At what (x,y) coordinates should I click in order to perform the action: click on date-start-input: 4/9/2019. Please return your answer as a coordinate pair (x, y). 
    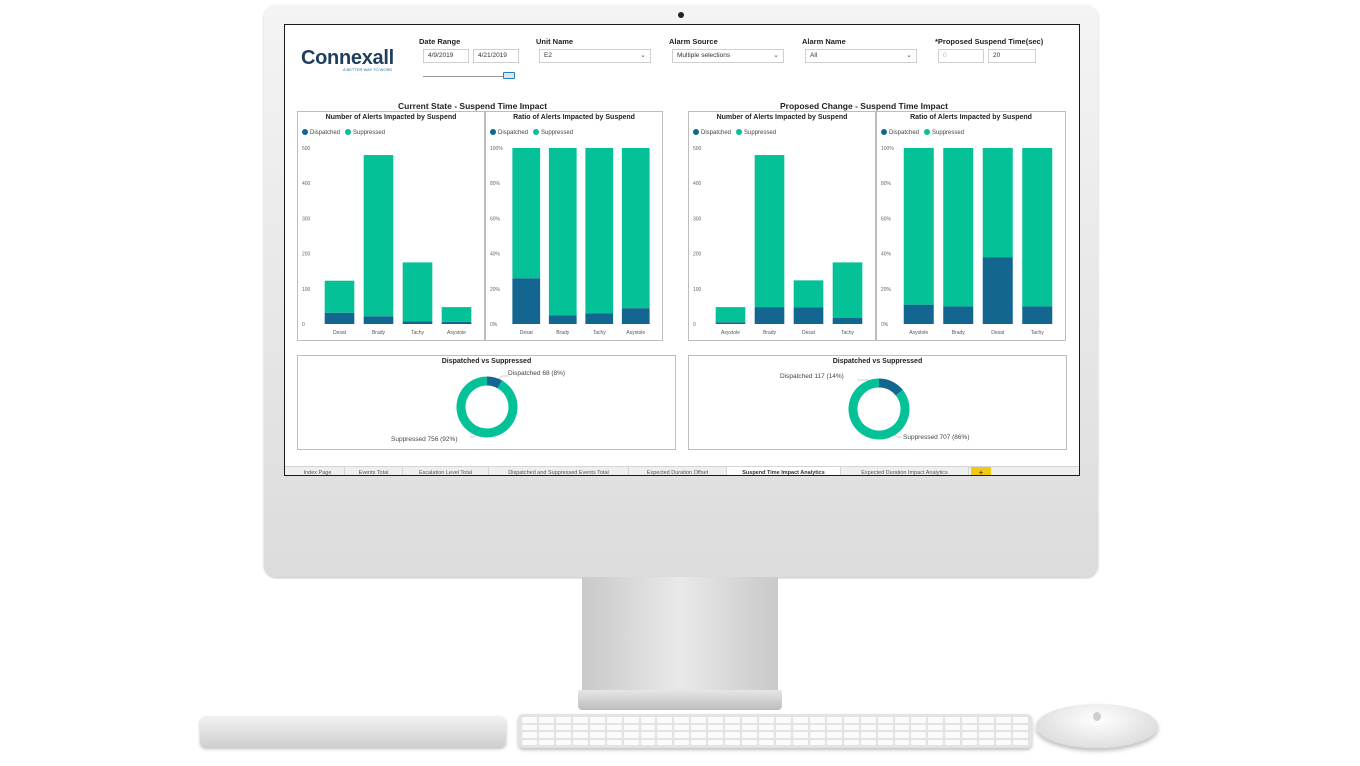
    Looking at the image, I should click on (446, 56).